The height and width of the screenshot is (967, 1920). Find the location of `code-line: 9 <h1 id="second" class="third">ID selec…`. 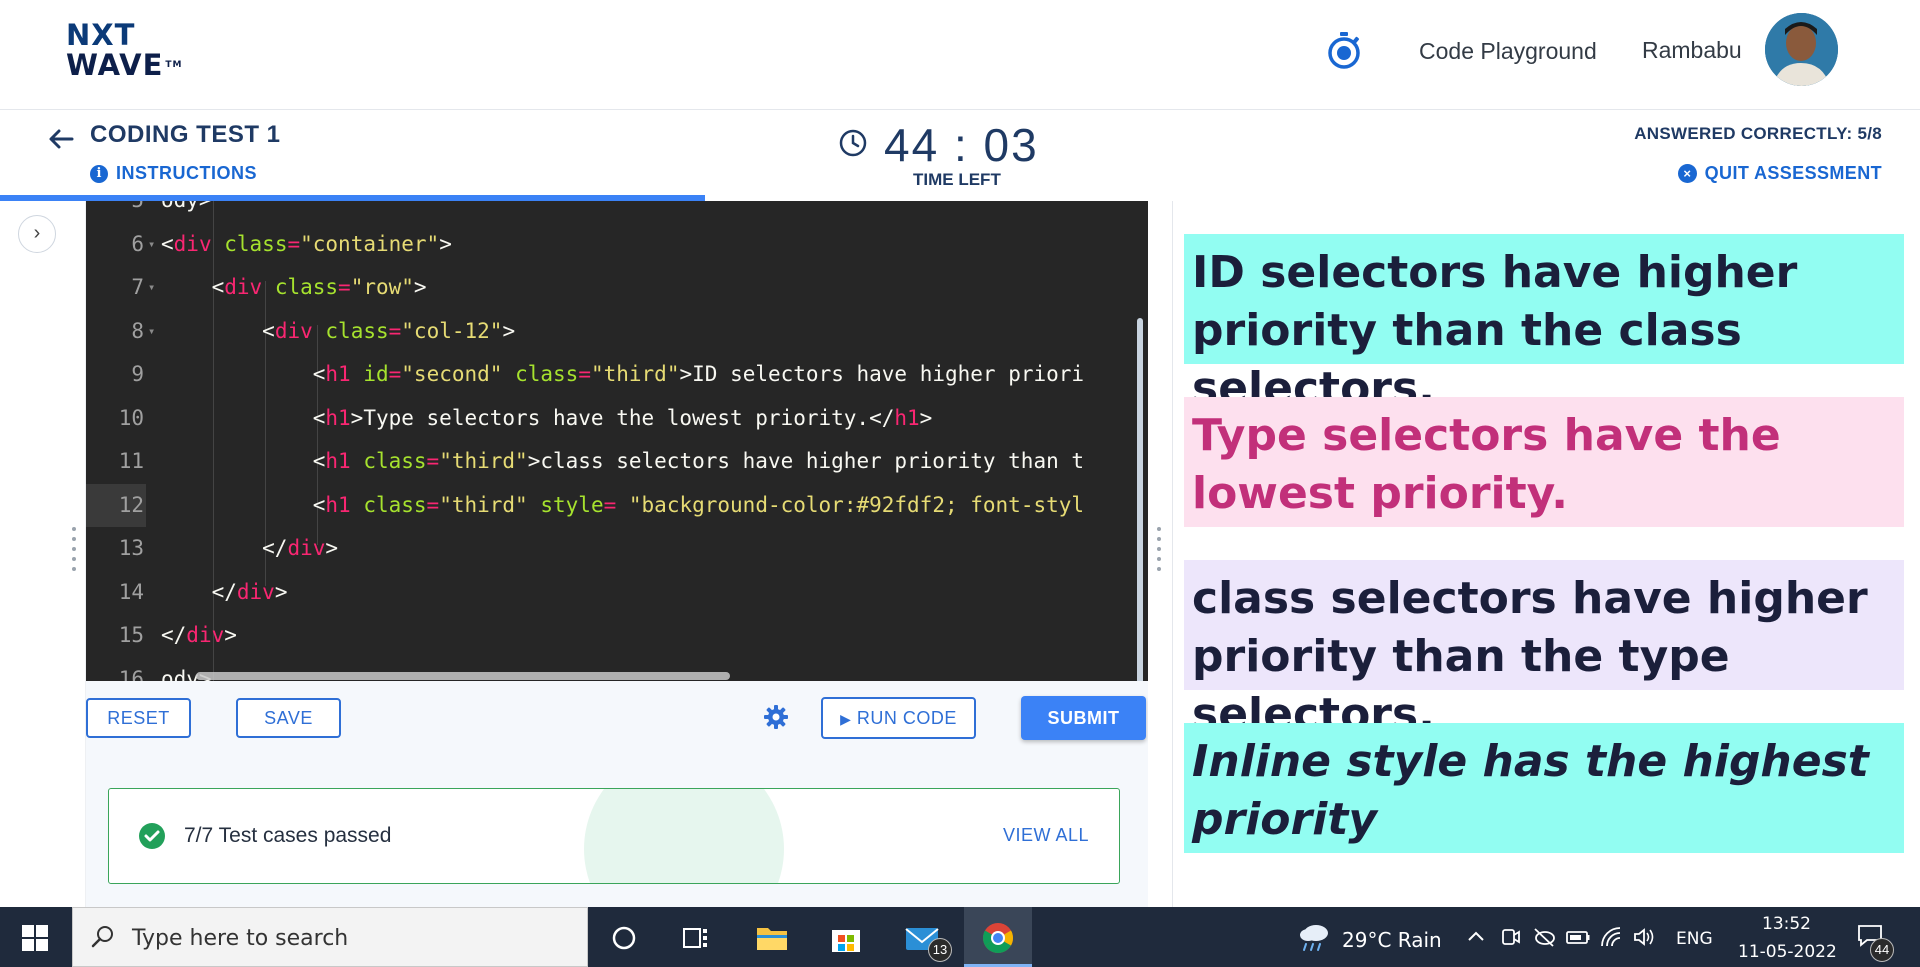

code-line: 9 <h1 id="second" class="third">ID selec… is located at coordinates (617, 374).